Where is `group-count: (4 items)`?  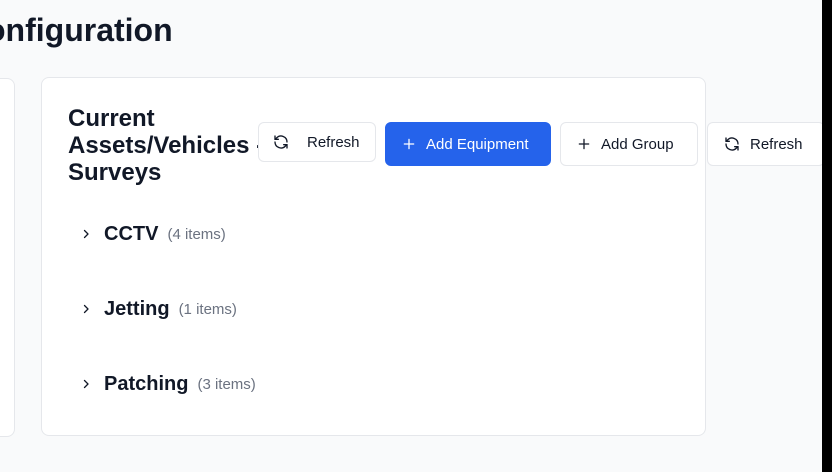
group-count: (4 items) is located at coordinates (196, 234).